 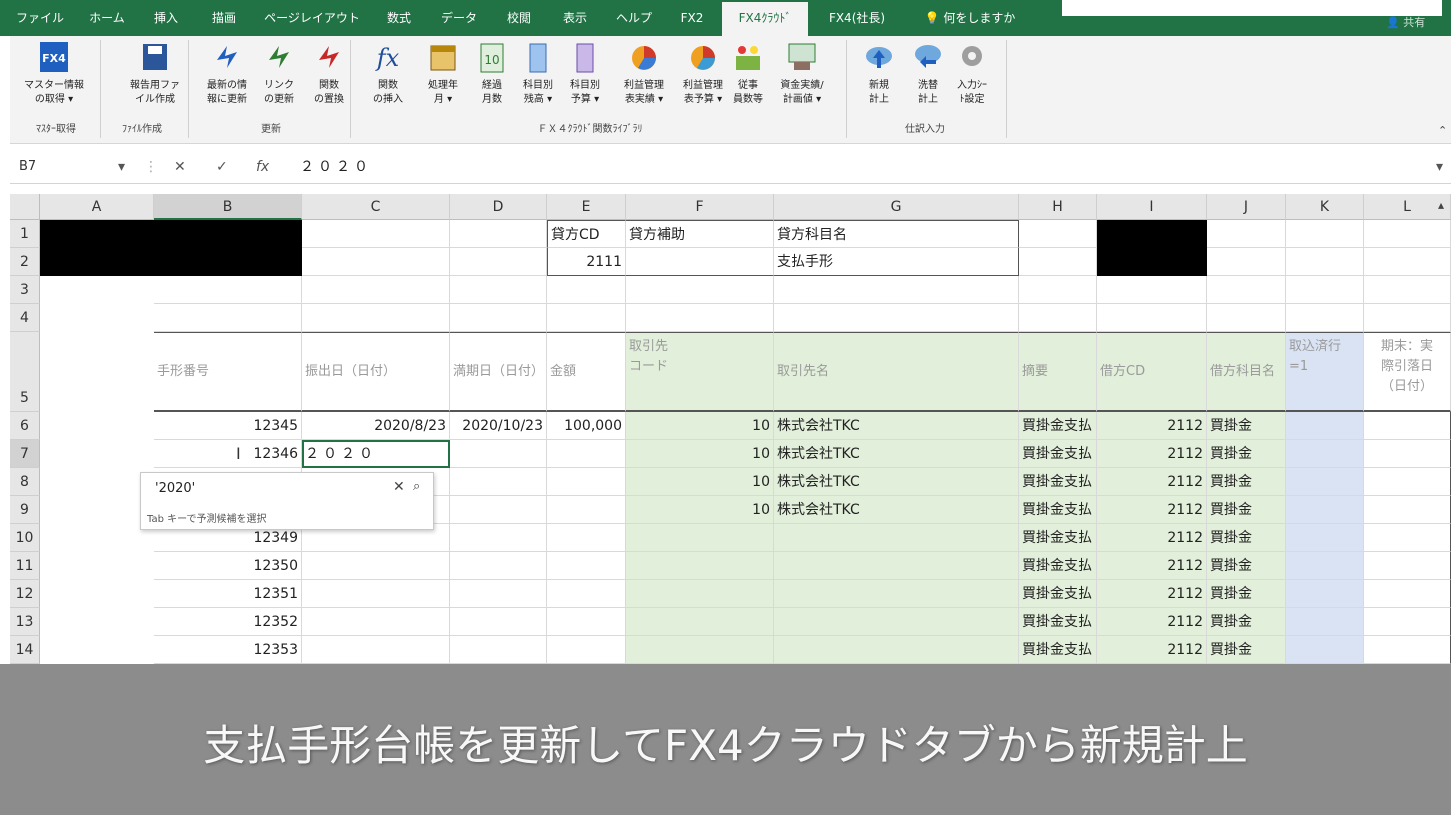 I want to click on row-header-2: 2, so click(x=25, y=262).